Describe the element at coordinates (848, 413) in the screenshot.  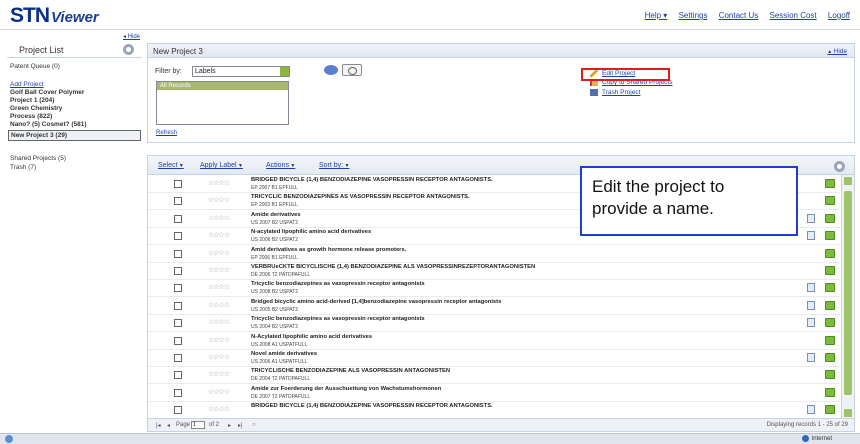
I see `scroll-down-icon` at that location.